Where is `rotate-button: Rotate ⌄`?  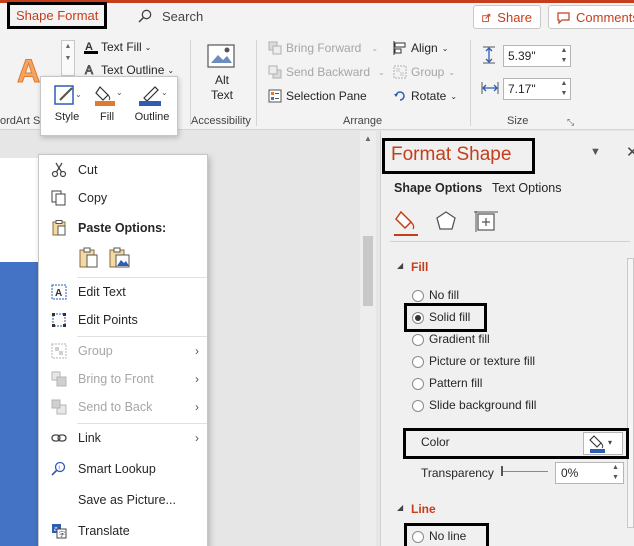 rotate-button: Rotate ⌄ is located at coordinates (425, 96).